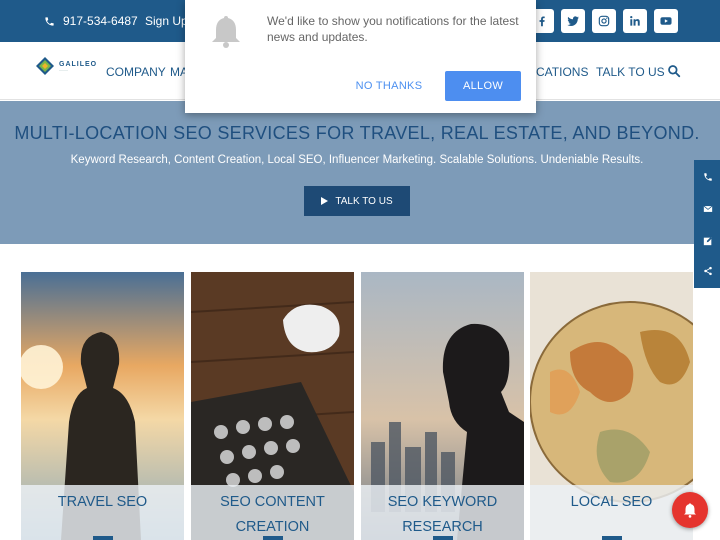 Image resolution: width=720 pixels, height=540 pixels. What do you see at coordinates (325, 201) in the screenshot?
I see `play-icon` at bounding box center [325, 201].